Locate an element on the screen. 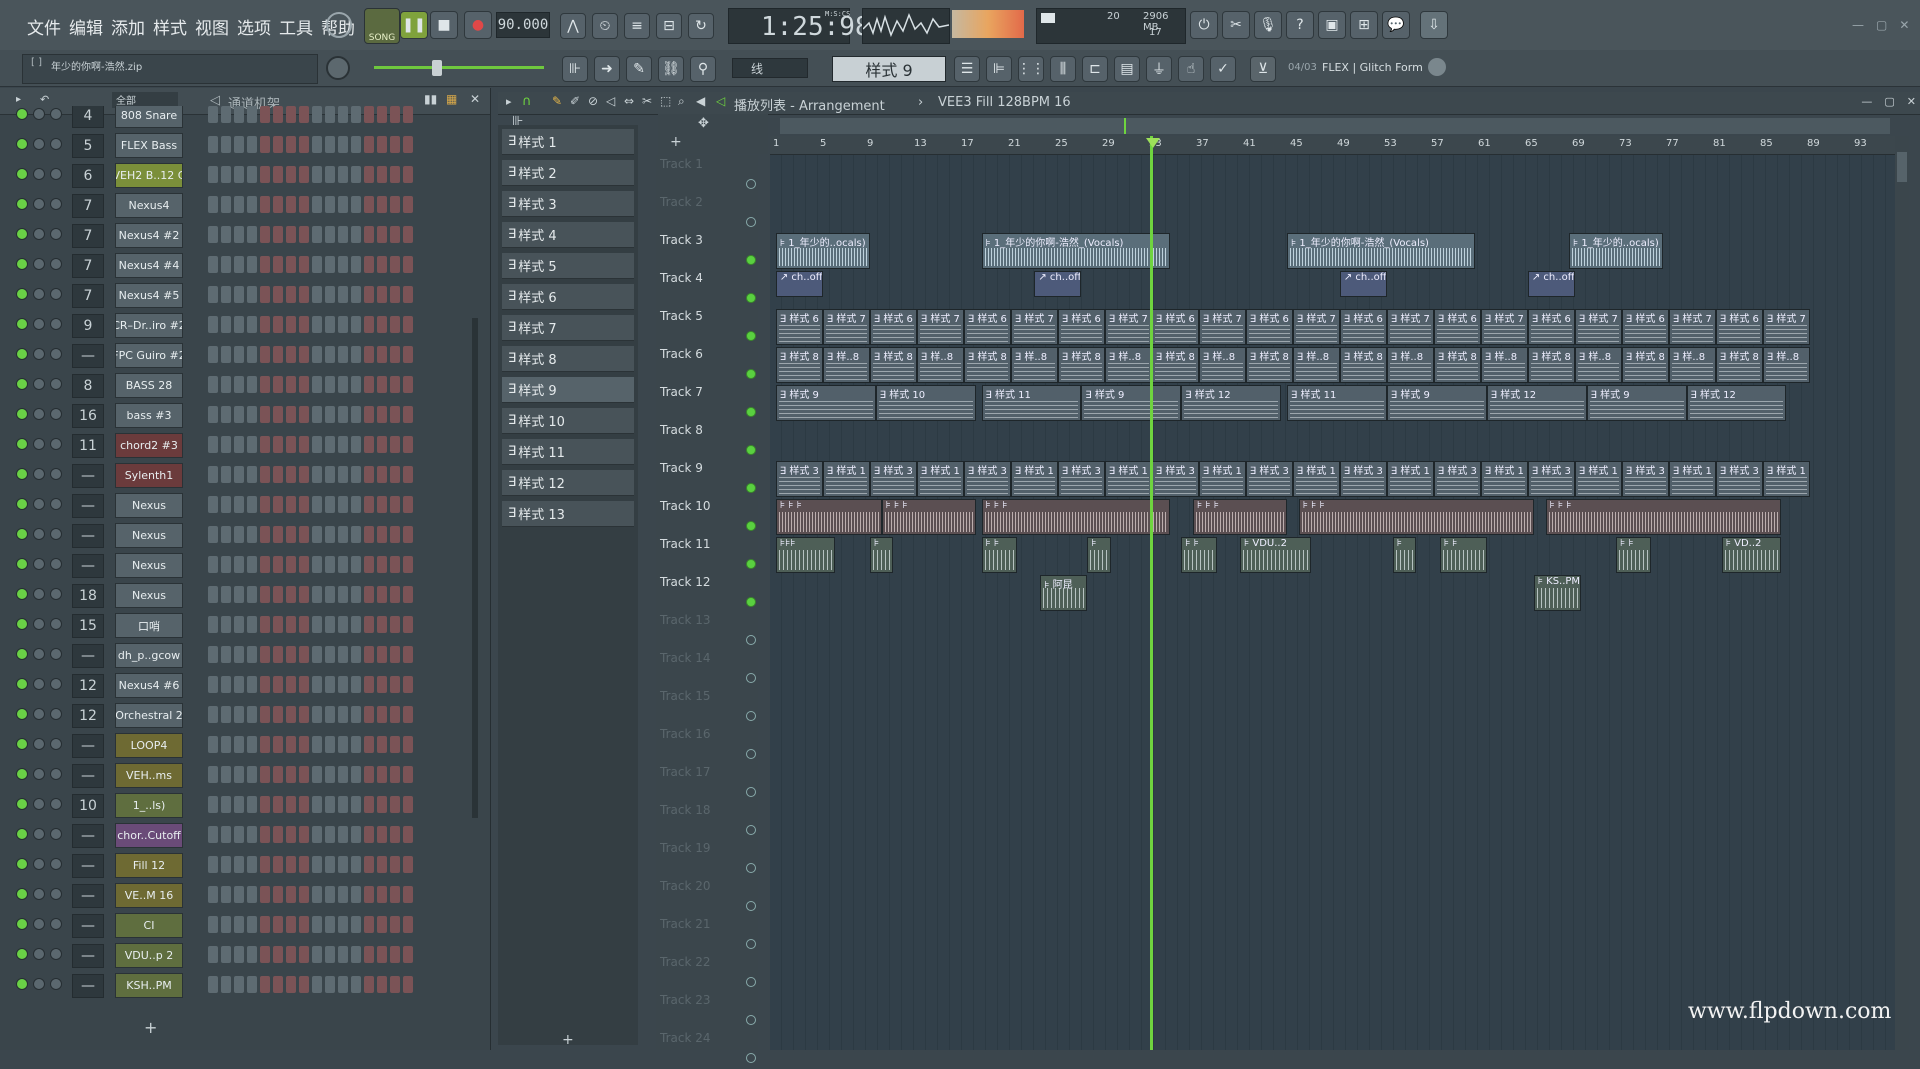 The width and height of the screenshot is (1920, 1069). menu-view: 视图 is located at coordinates (212, 26).